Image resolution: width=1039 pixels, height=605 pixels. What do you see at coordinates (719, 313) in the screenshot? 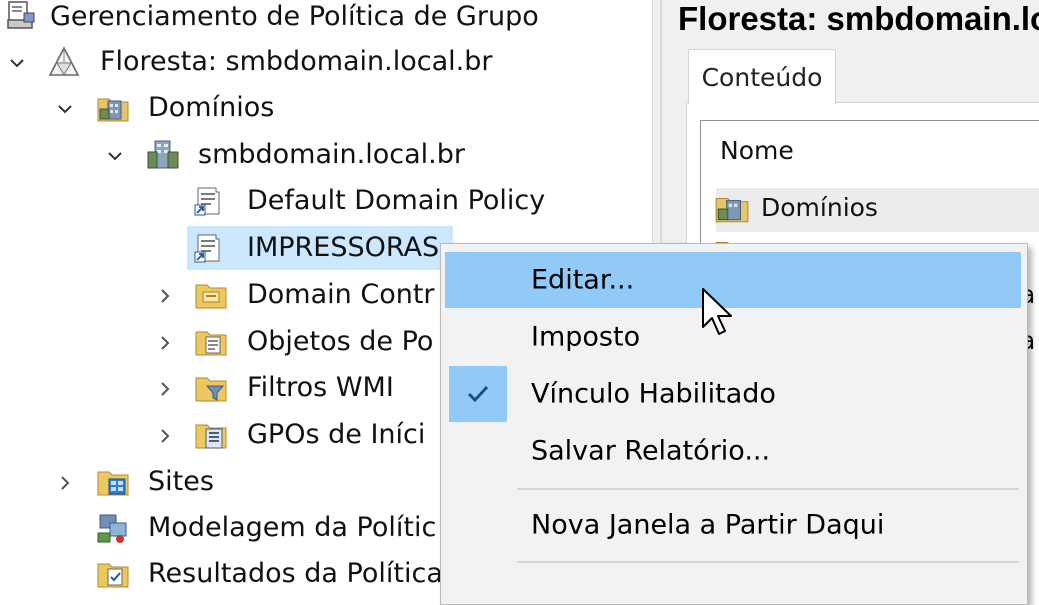
I see `mouse-pointer-icon` at bounding box center [719, 313].